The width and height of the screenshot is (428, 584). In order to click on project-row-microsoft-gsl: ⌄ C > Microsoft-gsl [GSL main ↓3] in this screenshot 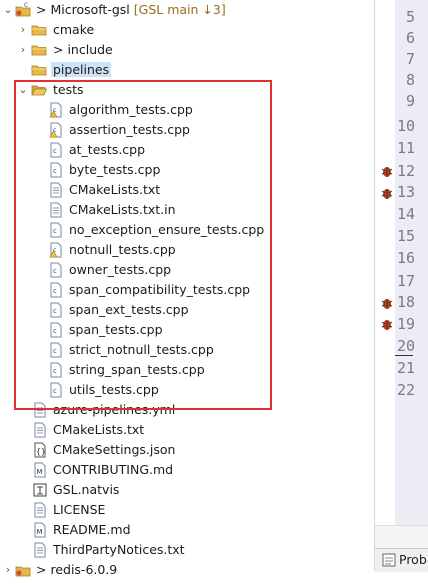, I will do `click(187, 10)`.